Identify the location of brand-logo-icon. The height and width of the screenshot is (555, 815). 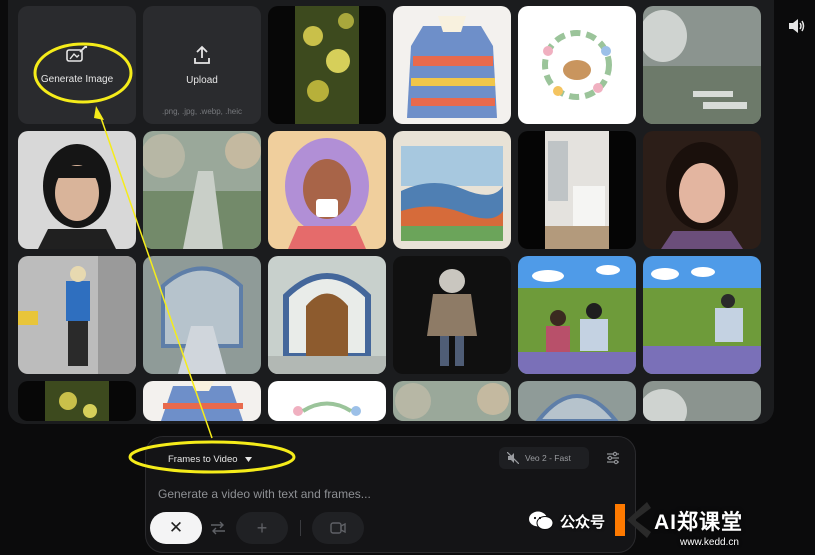
(633, 520).